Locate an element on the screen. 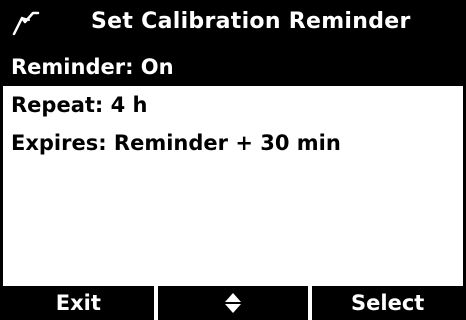  up-down-arrows-icon is located at coordinates (233, 303).